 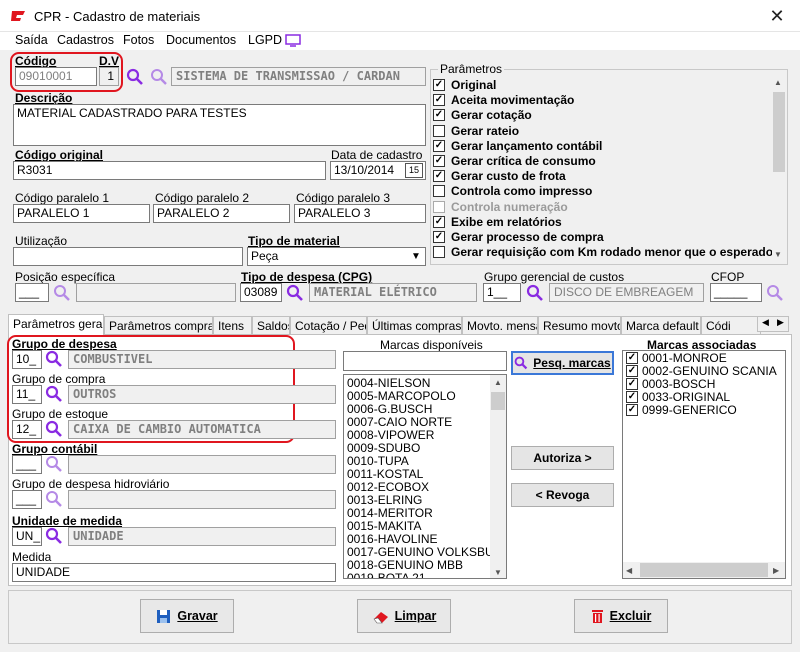 I want to click on chevron-down-icon: ▼, so click(x=416, y=256).